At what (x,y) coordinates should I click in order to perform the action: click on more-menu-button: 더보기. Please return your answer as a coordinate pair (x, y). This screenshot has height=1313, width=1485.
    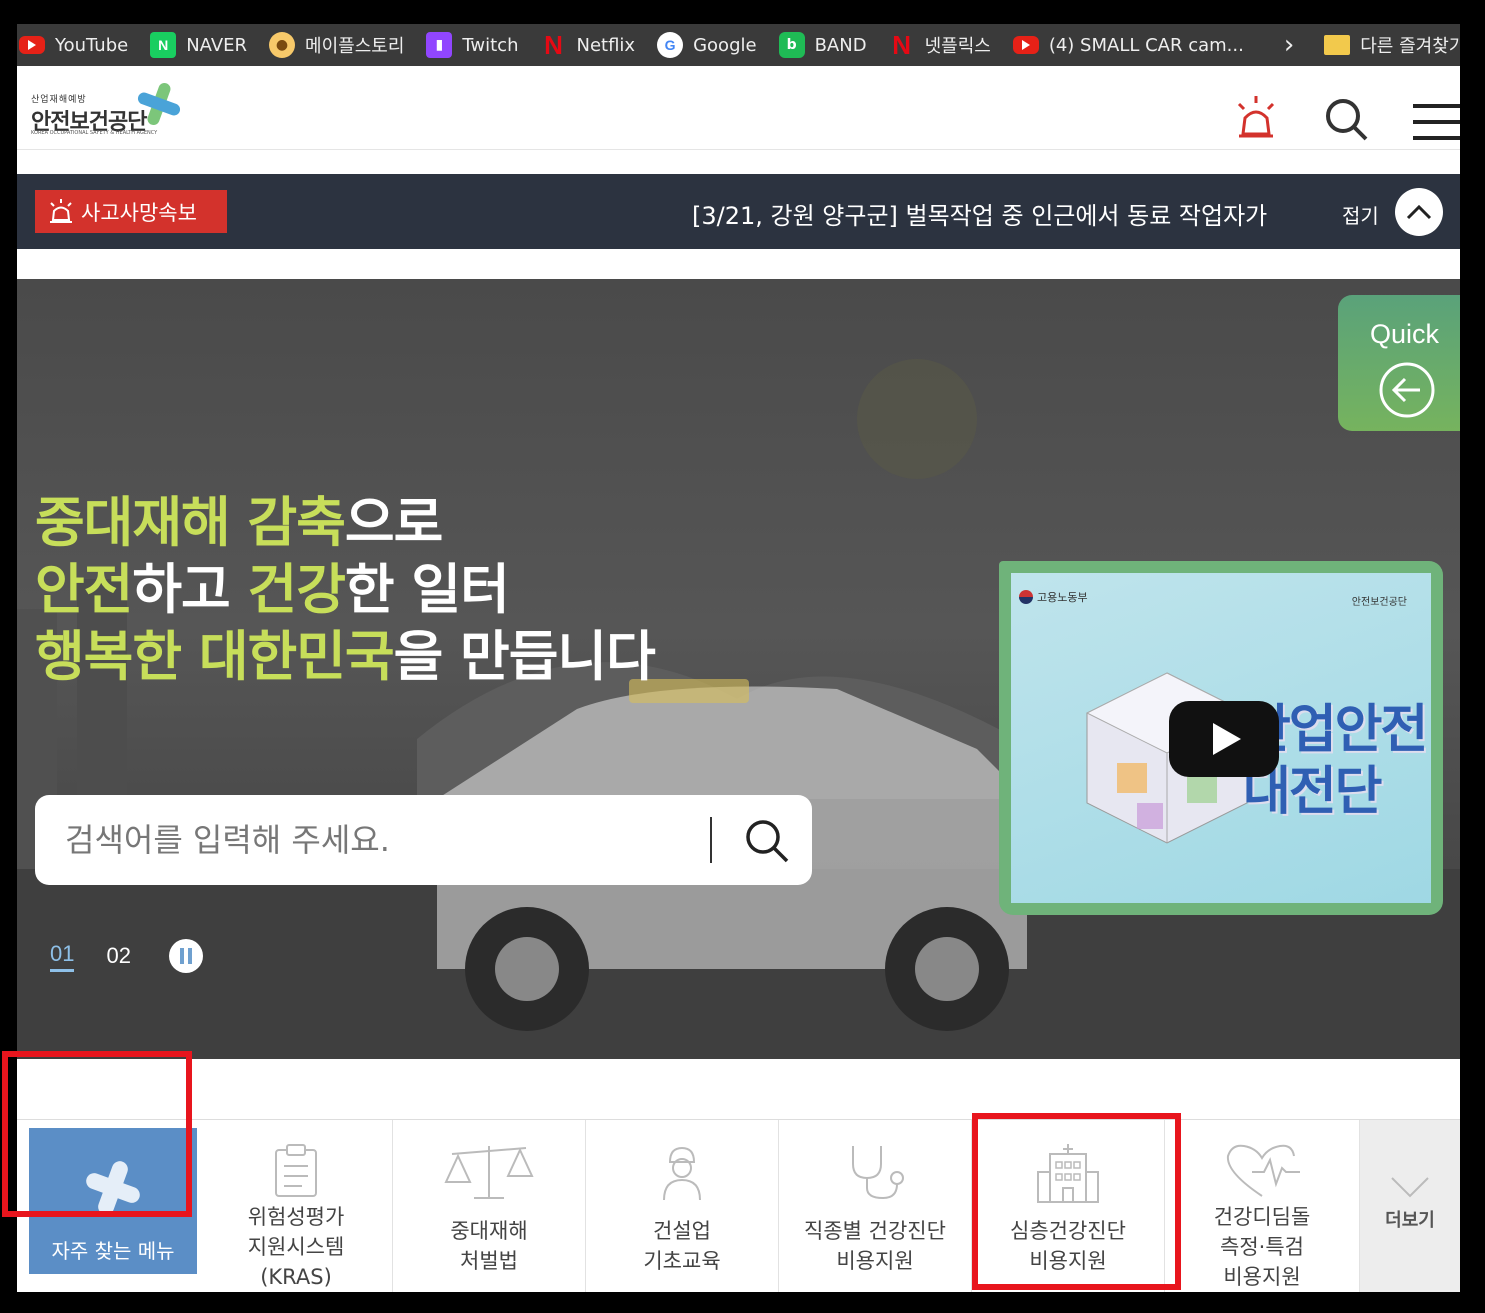
    Looking at the image, I should click on (1410, 1206).